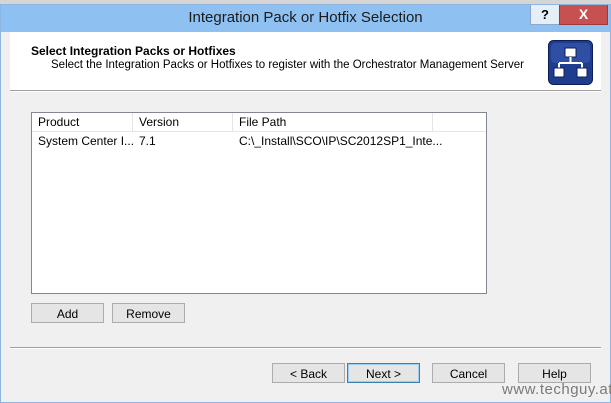 The image size is (611, 403). Describe the element at coordinates (556, 389) in the screenshot. I see `watermark: www.techguy.at` at that location.